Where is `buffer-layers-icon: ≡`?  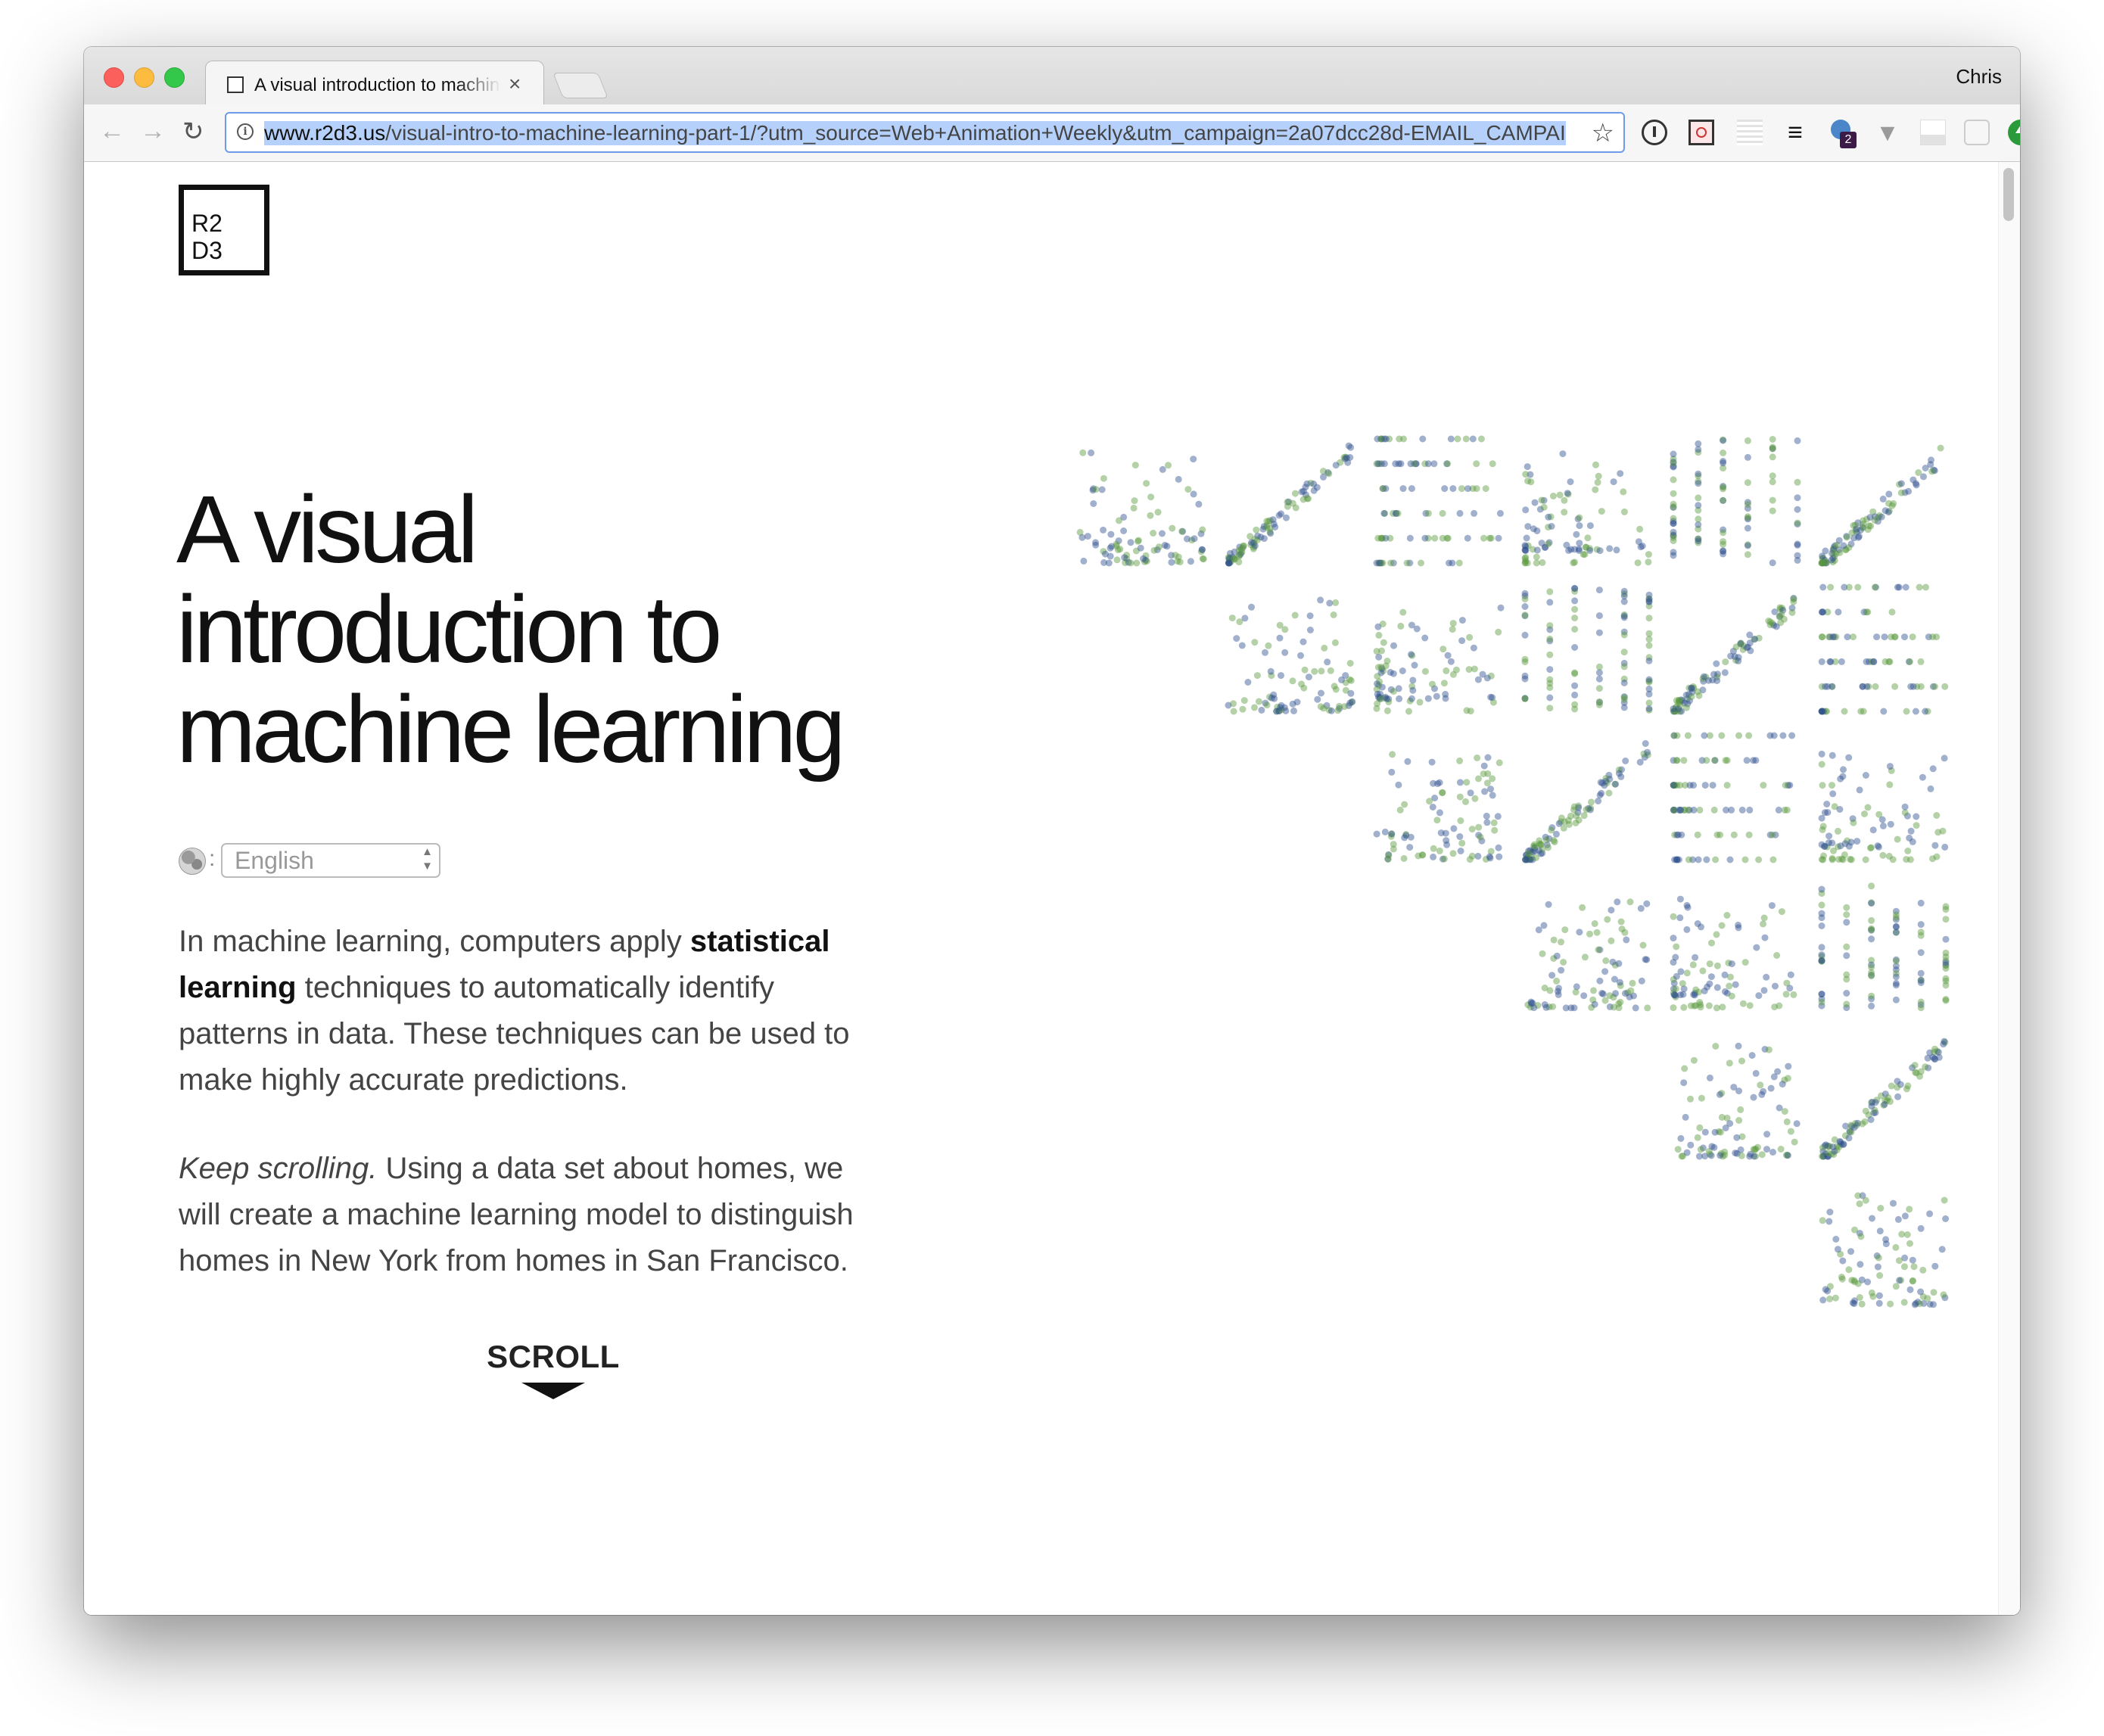 buffer-layers-icon: ≡ is located at coordinates (1795, 132).